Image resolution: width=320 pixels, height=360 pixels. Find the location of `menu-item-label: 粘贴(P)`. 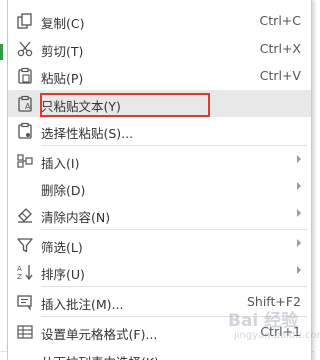

menu-item-label: 粘贴(P) is located at coordinates (62, 78).